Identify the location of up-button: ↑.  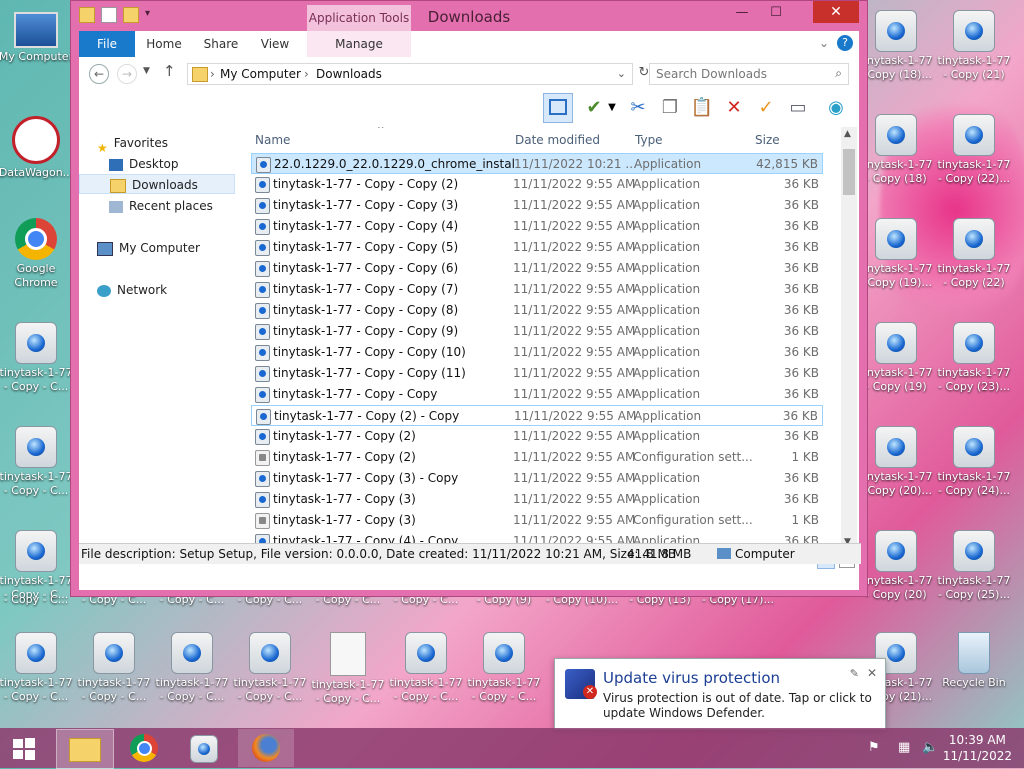
(169, 71).